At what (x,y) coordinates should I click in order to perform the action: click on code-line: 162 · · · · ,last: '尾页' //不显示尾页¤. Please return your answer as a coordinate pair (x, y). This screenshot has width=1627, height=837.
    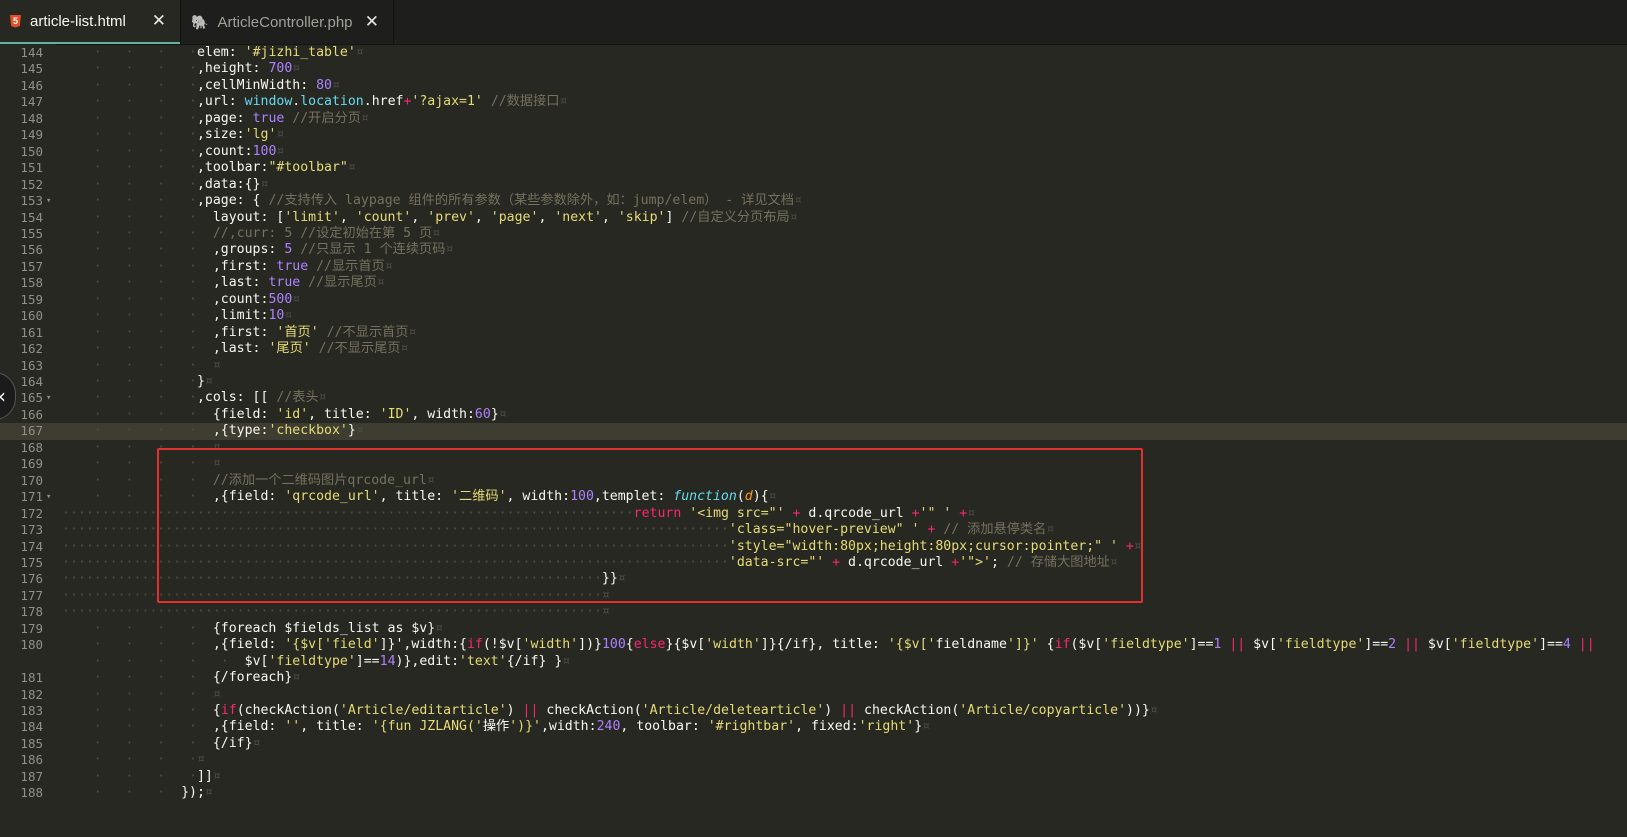
    Looking at the image, I should click on (813, 349).